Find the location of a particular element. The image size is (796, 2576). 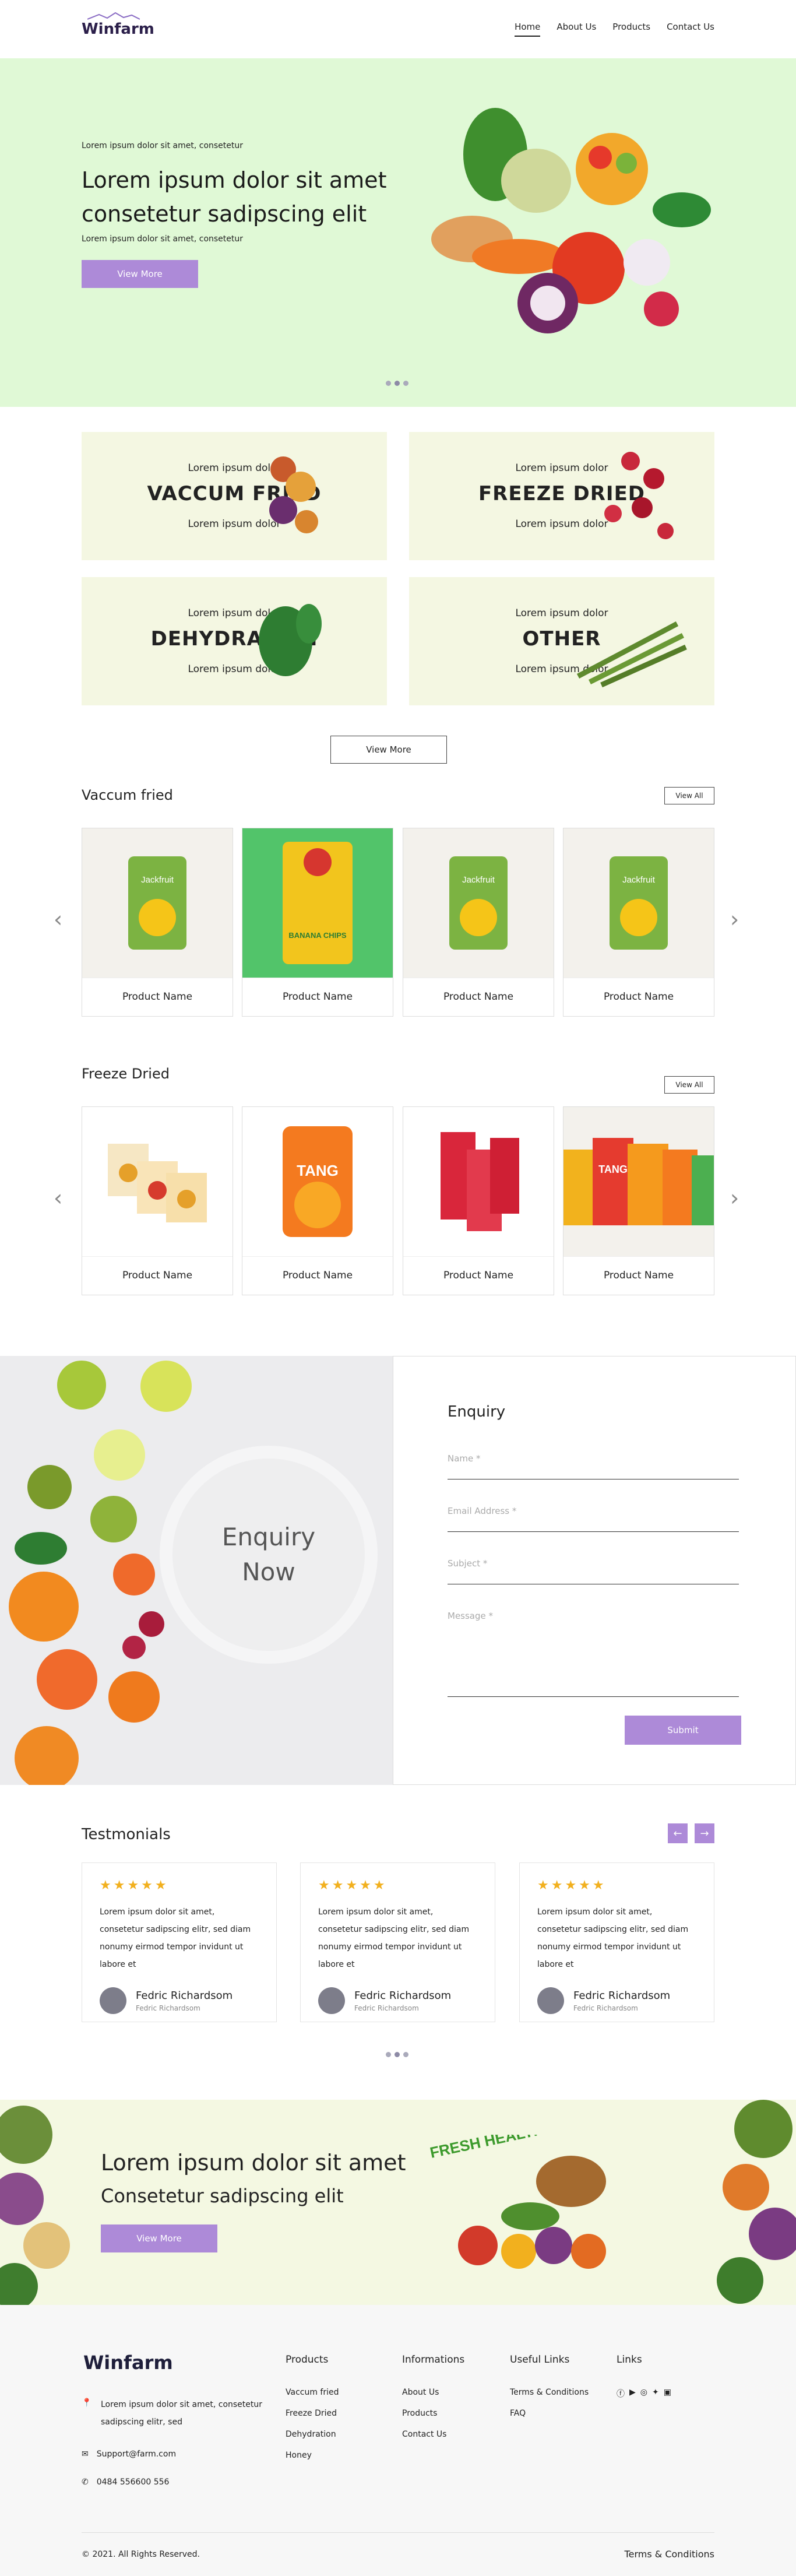

categories-view-more-button: View More is located at coordinates (388, 750).